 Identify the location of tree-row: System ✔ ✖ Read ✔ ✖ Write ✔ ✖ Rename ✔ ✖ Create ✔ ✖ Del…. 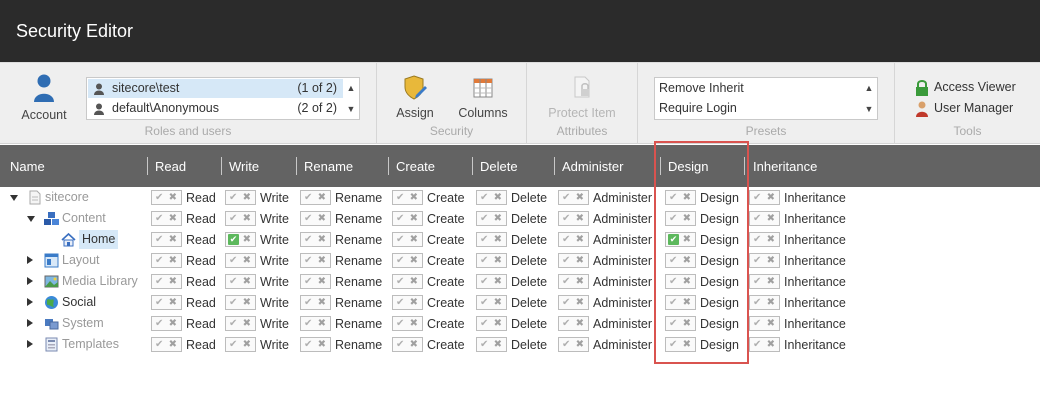
(520, 323).